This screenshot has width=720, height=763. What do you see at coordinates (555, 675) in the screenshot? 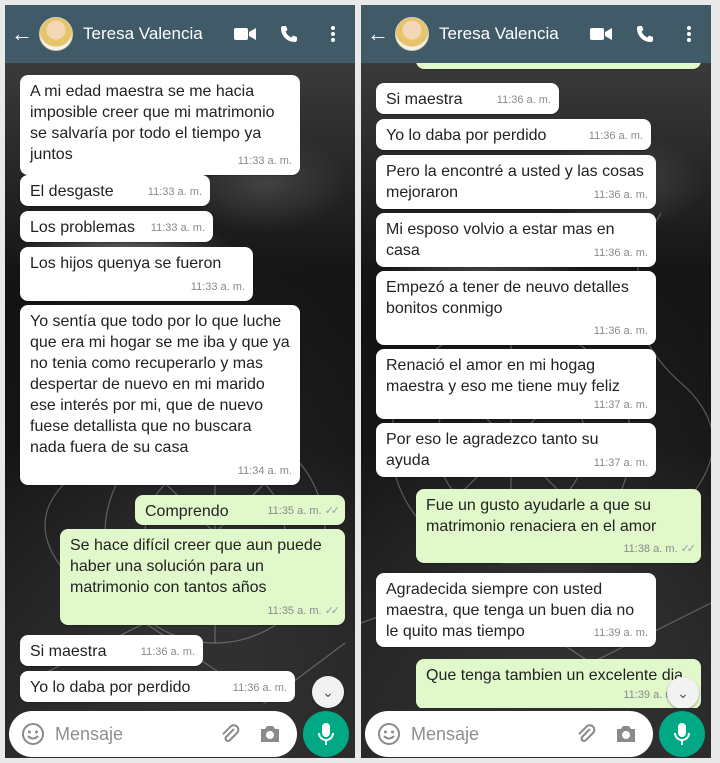
I see `message-text: Que tenga tambien un excelente dia` at bounding box center [555, 675].